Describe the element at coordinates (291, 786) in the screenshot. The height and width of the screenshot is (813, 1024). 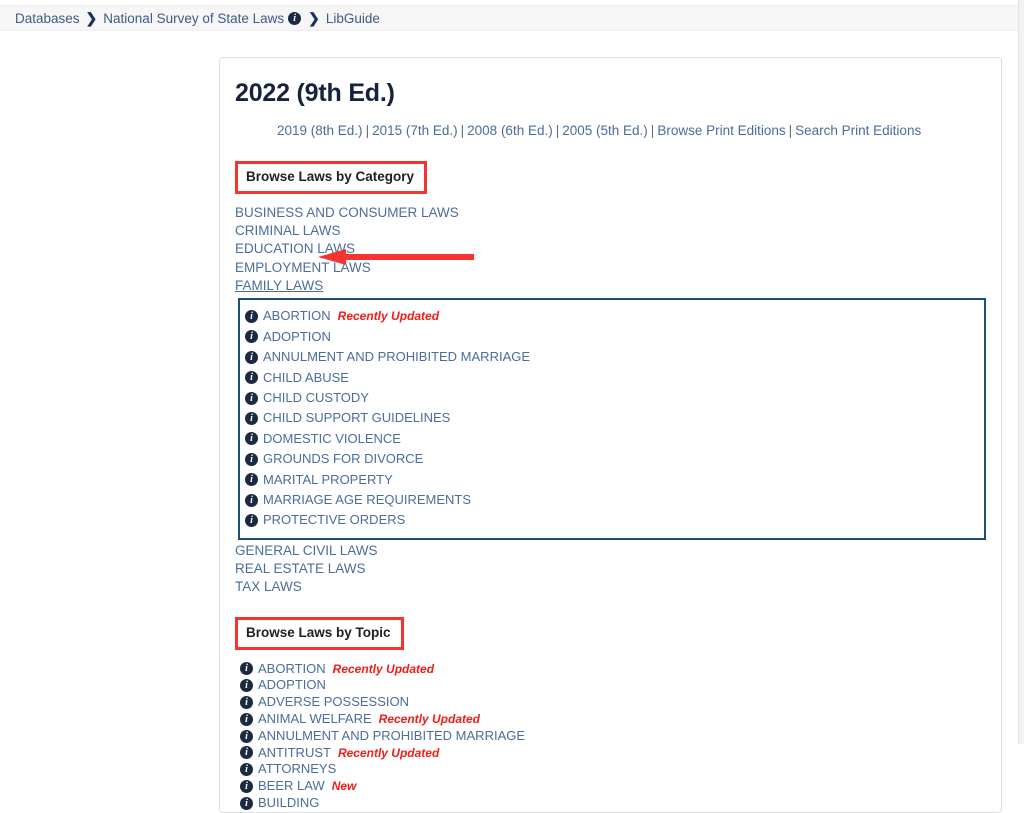
I see `topic-item-beer-law: BEER LAW` at that location.